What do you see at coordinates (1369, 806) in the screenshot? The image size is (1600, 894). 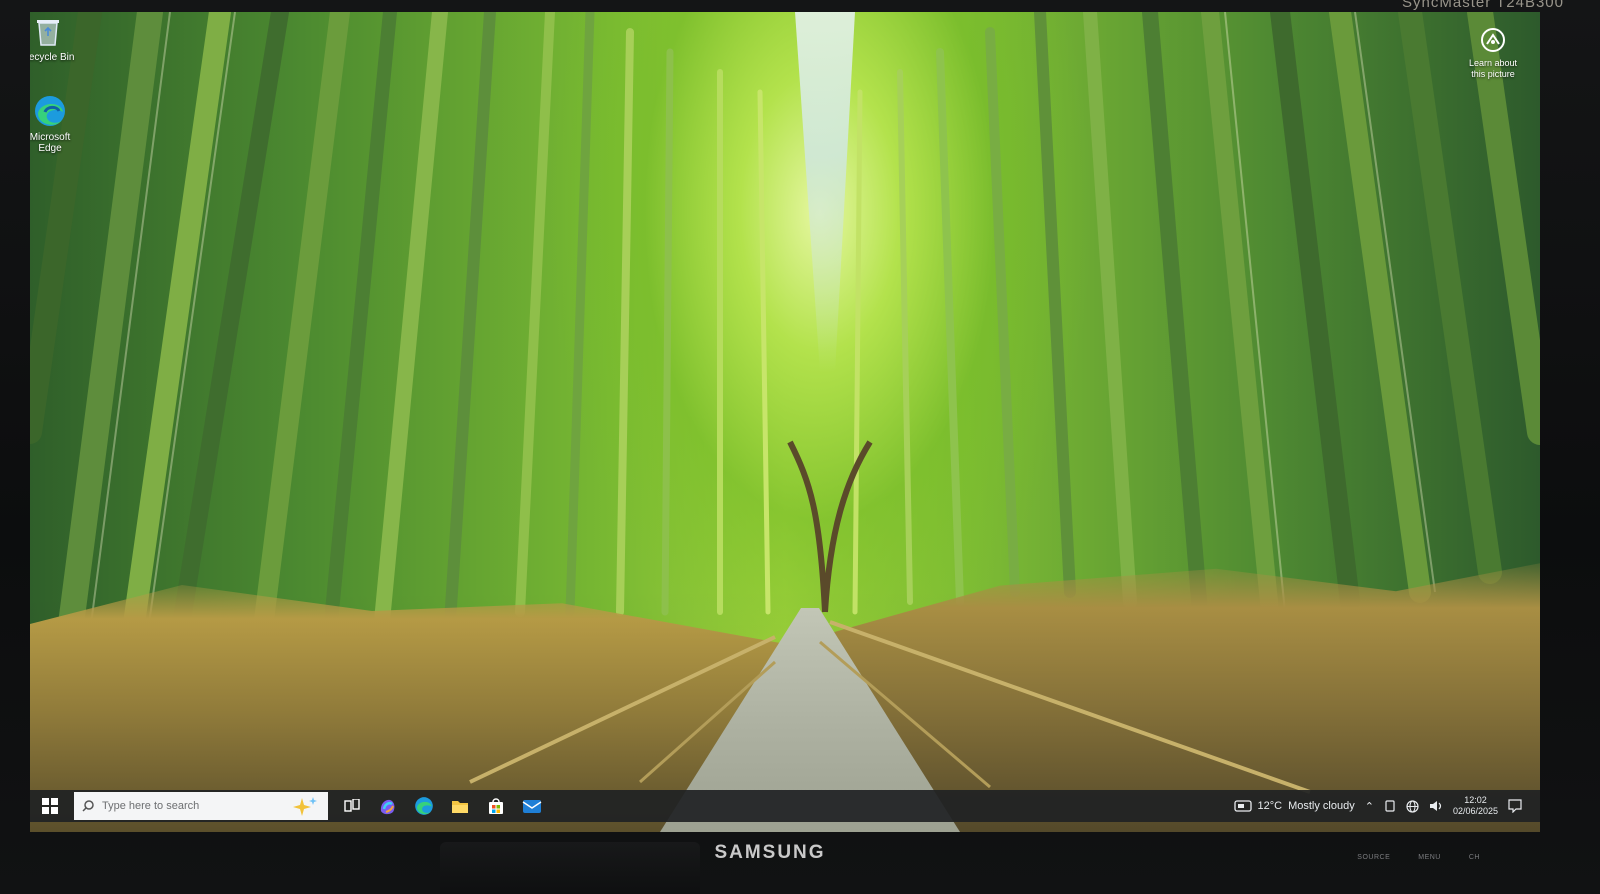 I see `chevron-up-icon: ⌃` at bounding box center [1369, 806].